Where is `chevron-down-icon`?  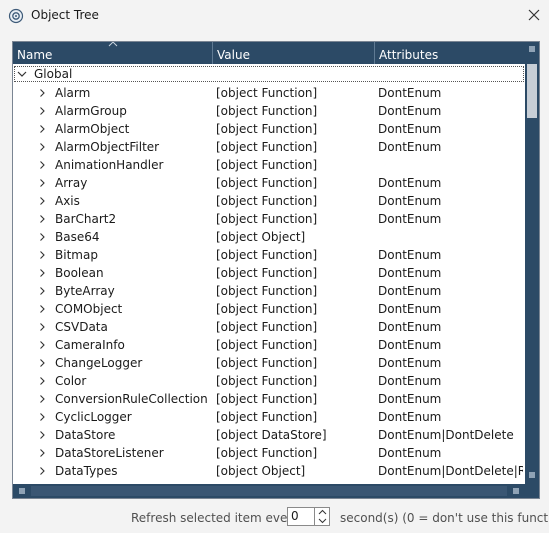 chevron-down-icon is located at coordinates (22, 74).